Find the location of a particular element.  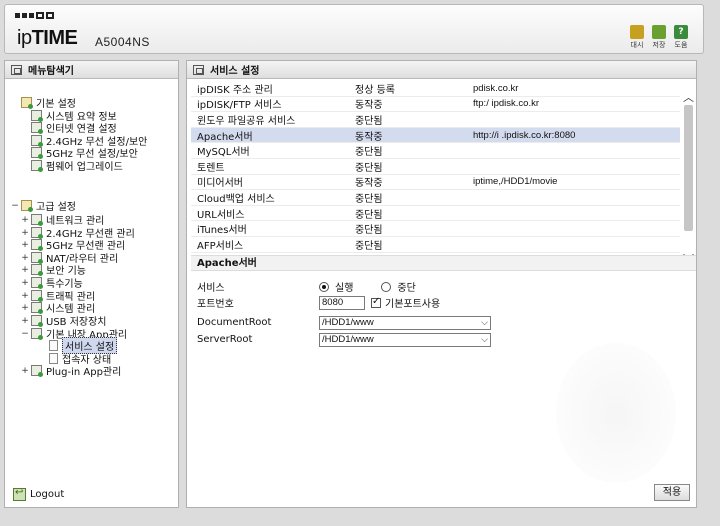

serverroot-select: /HDD1/www ⌵ is located at coordinates (405, 339).